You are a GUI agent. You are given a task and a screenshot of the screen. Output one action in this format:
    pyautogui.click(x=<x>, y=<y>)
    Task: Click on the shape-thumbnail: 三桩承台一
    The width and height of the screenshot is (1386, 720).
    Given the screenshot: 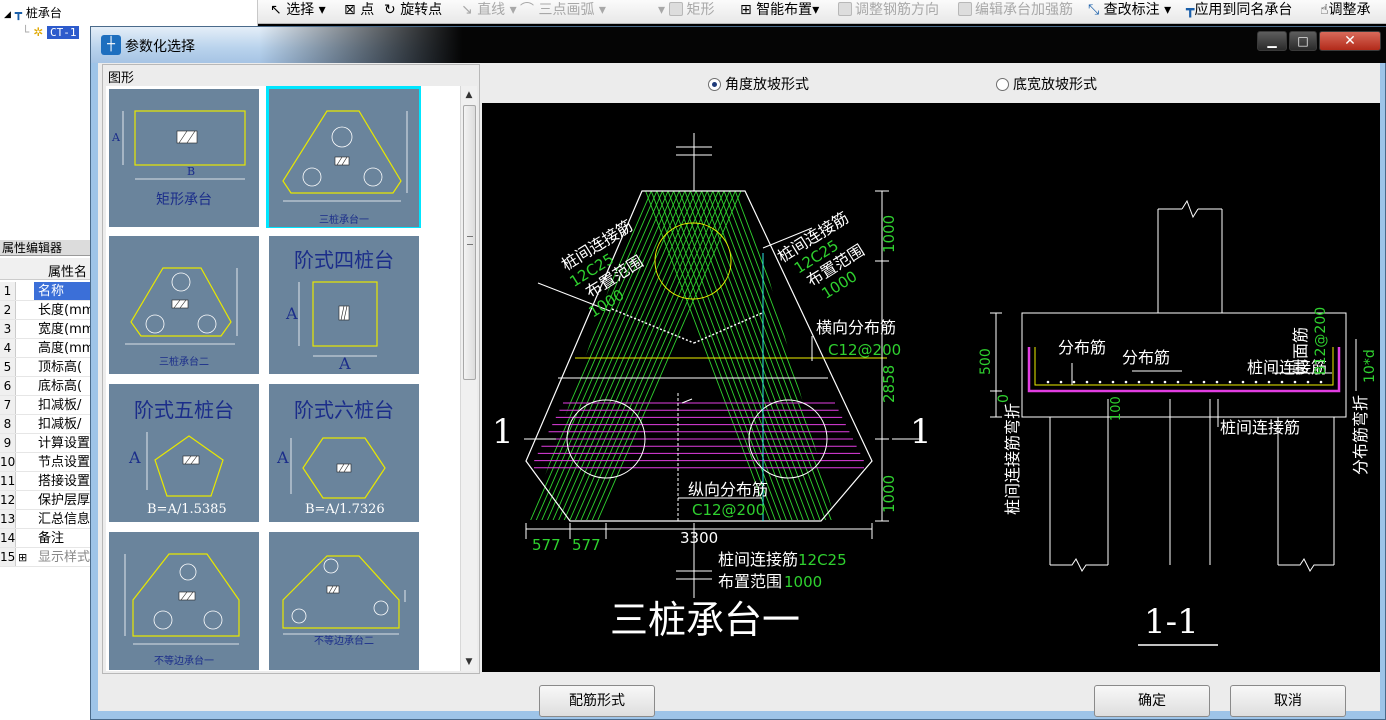 What is the action you would take?
    pyautogui.click(x=343, y=157)
    